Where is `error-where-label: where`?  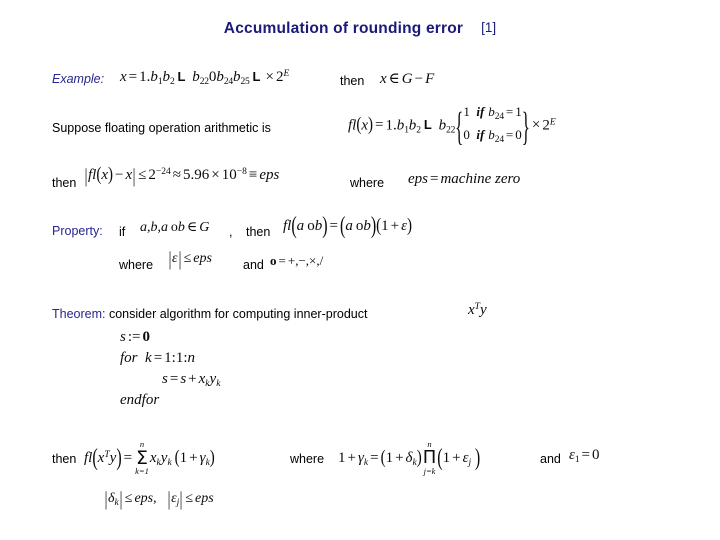 error-where-label: where is located at coordinates (367, 183).